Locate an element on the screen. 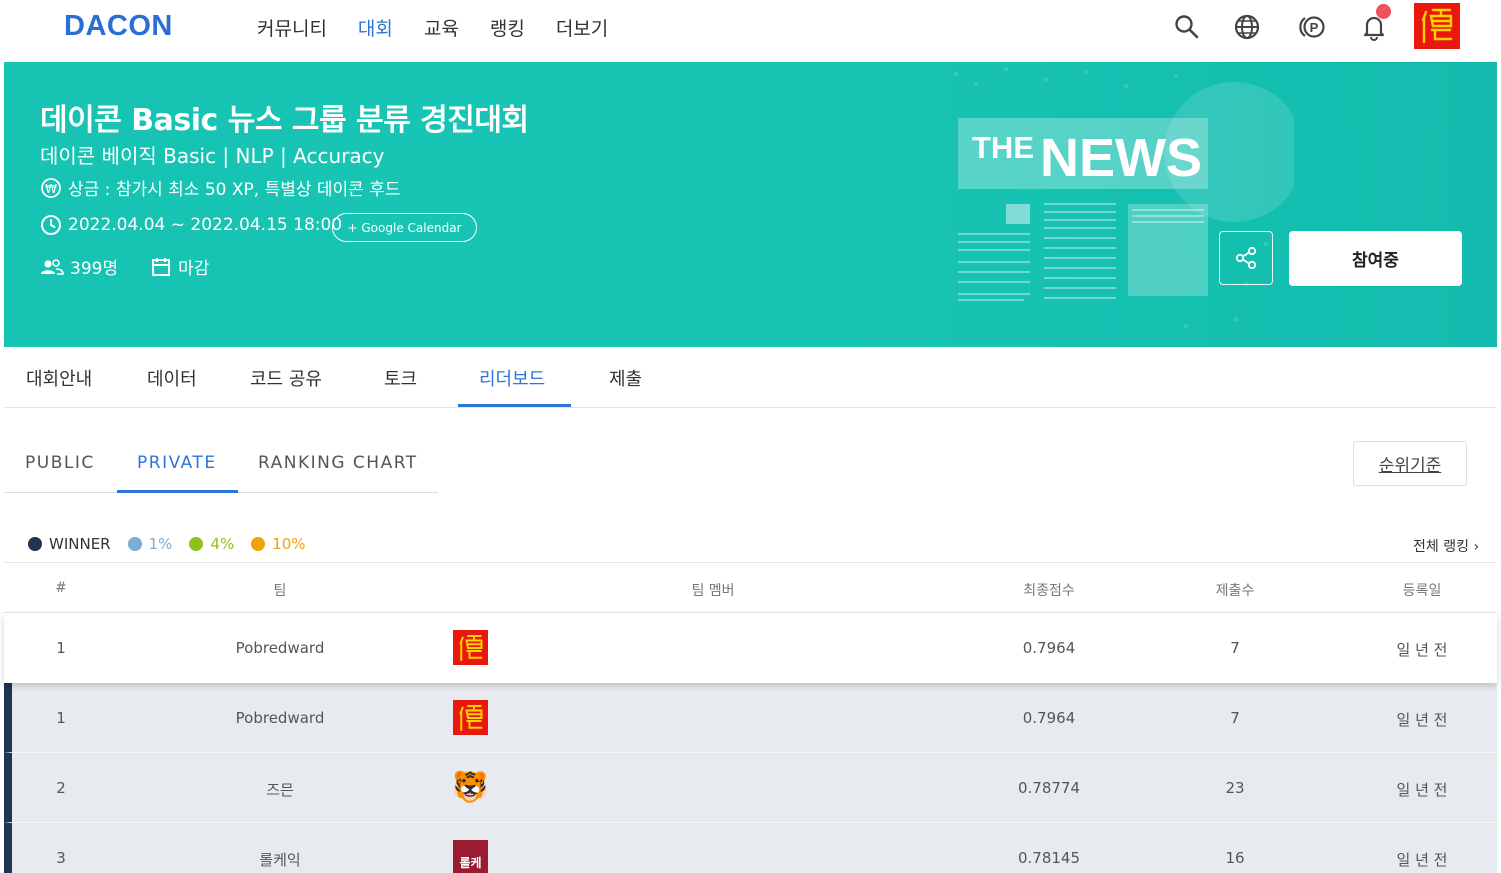 This screenshot has width=1501, height=873. prize-icon: ₩ is located at coordinates (51, 187).